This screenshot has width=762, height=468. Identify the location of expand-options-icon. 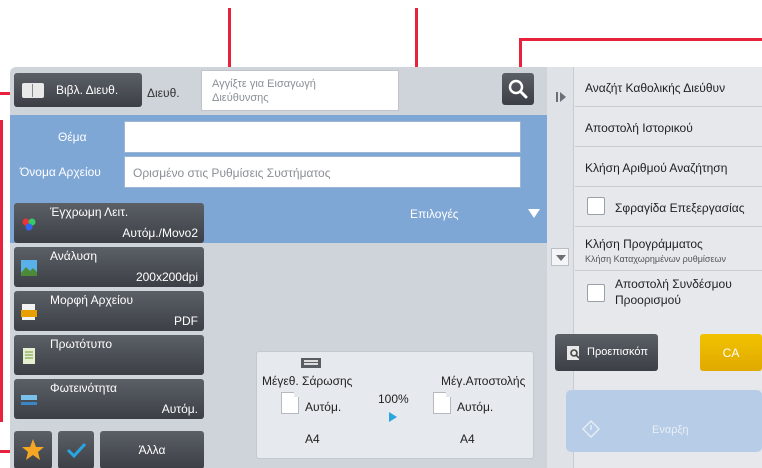
(534, 213).